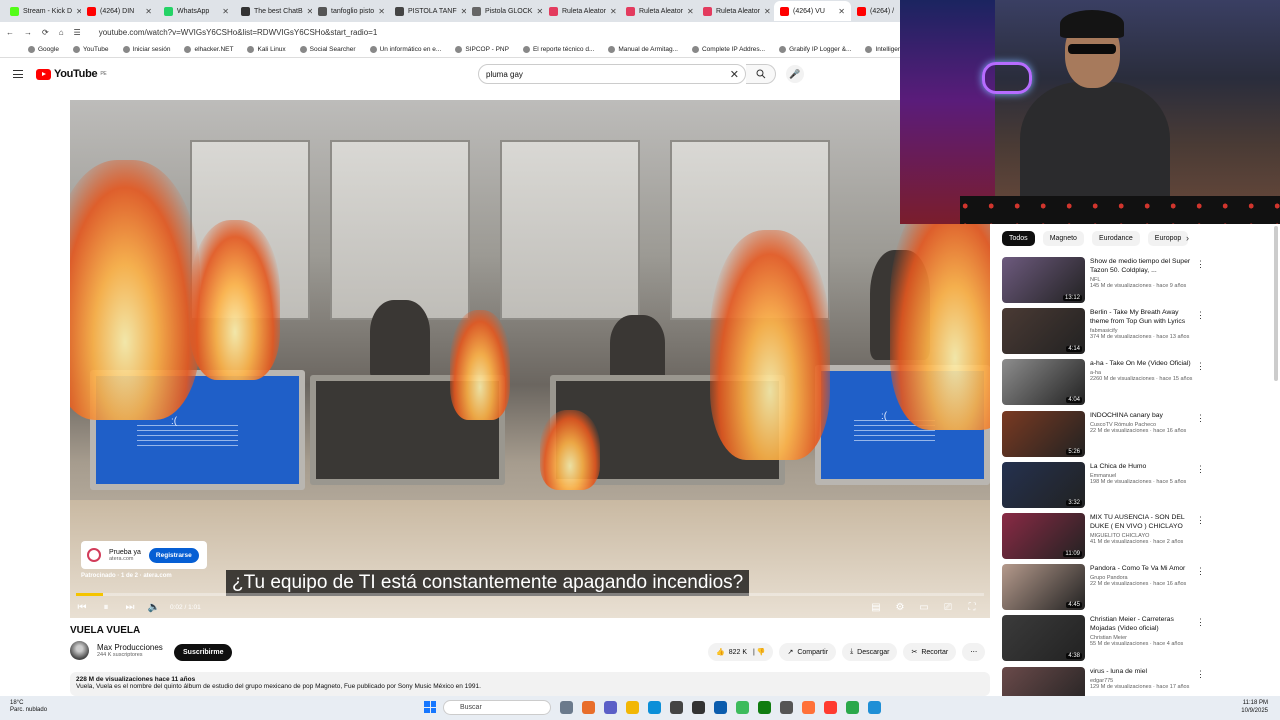 The width and height of the screenshot is (1280, 720). Describe the element at coordinates (130, 647) in the screenshot. I see `channel-name: Max Producciones` at that location.